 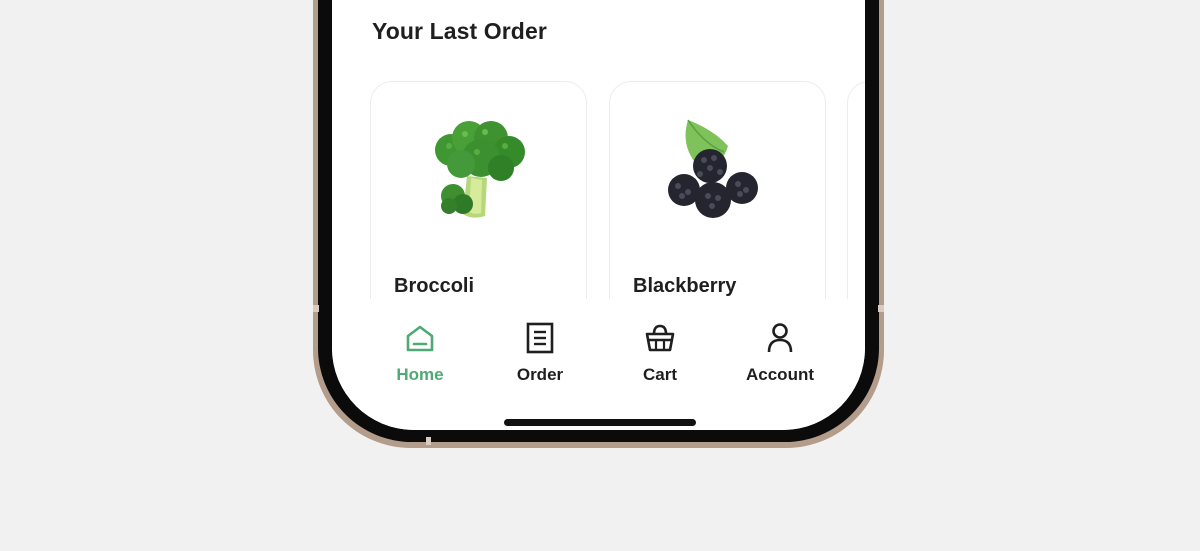 What do you see at coordinates (685, 286) in the screenshot?
I see `order-card-label: Blackberry` at bounding box center [685, 286].